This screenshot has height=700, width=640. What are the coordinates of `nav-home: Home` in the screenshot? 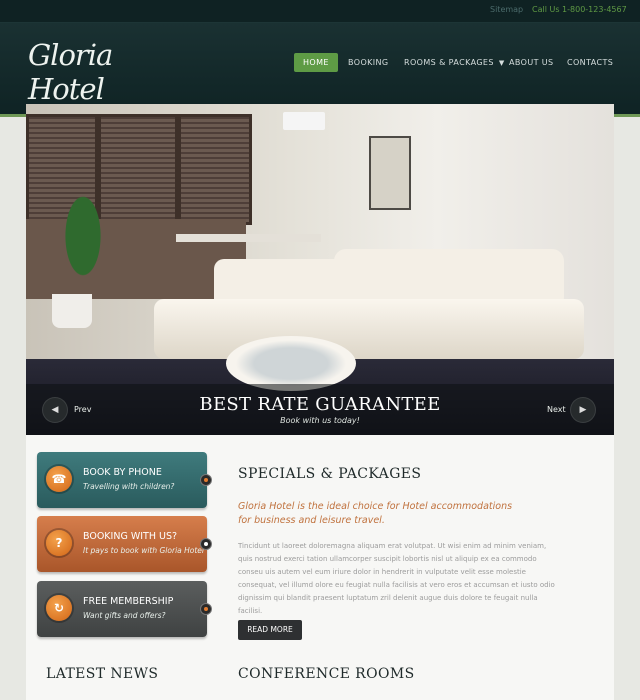 It's located at (316, 62).